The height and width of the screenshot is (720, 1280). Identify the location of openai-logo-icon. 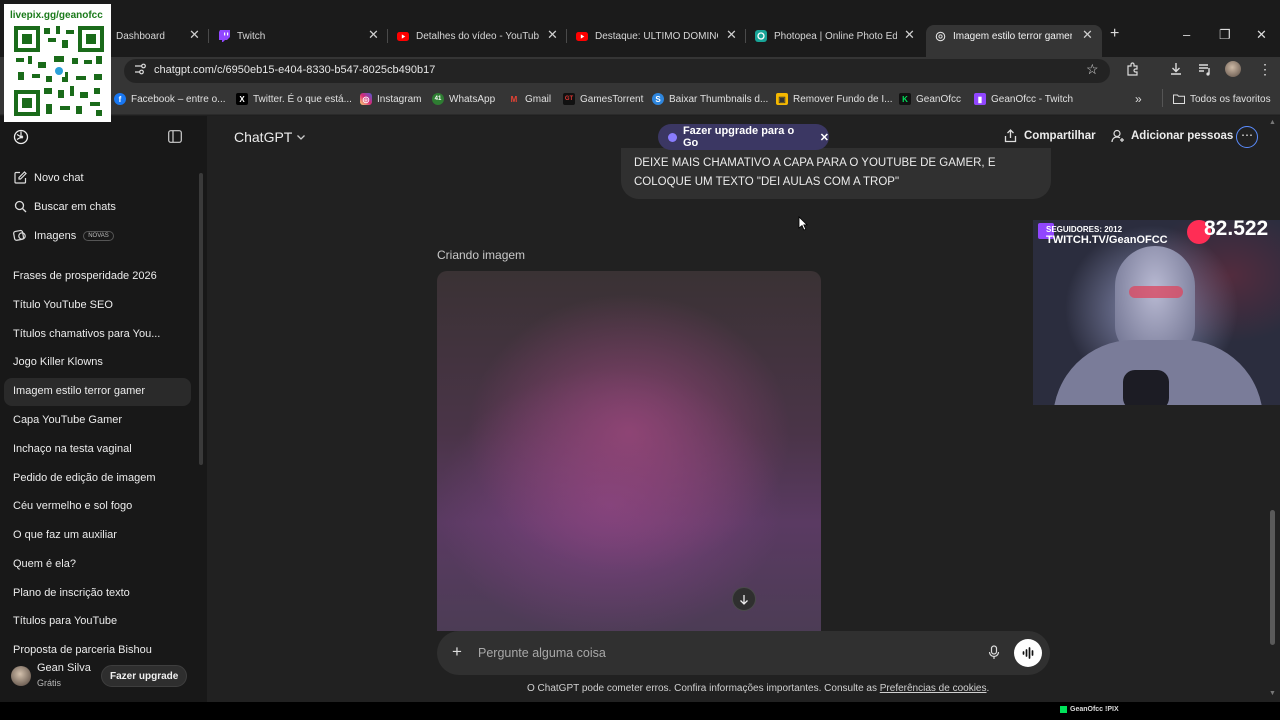
(21, 137).